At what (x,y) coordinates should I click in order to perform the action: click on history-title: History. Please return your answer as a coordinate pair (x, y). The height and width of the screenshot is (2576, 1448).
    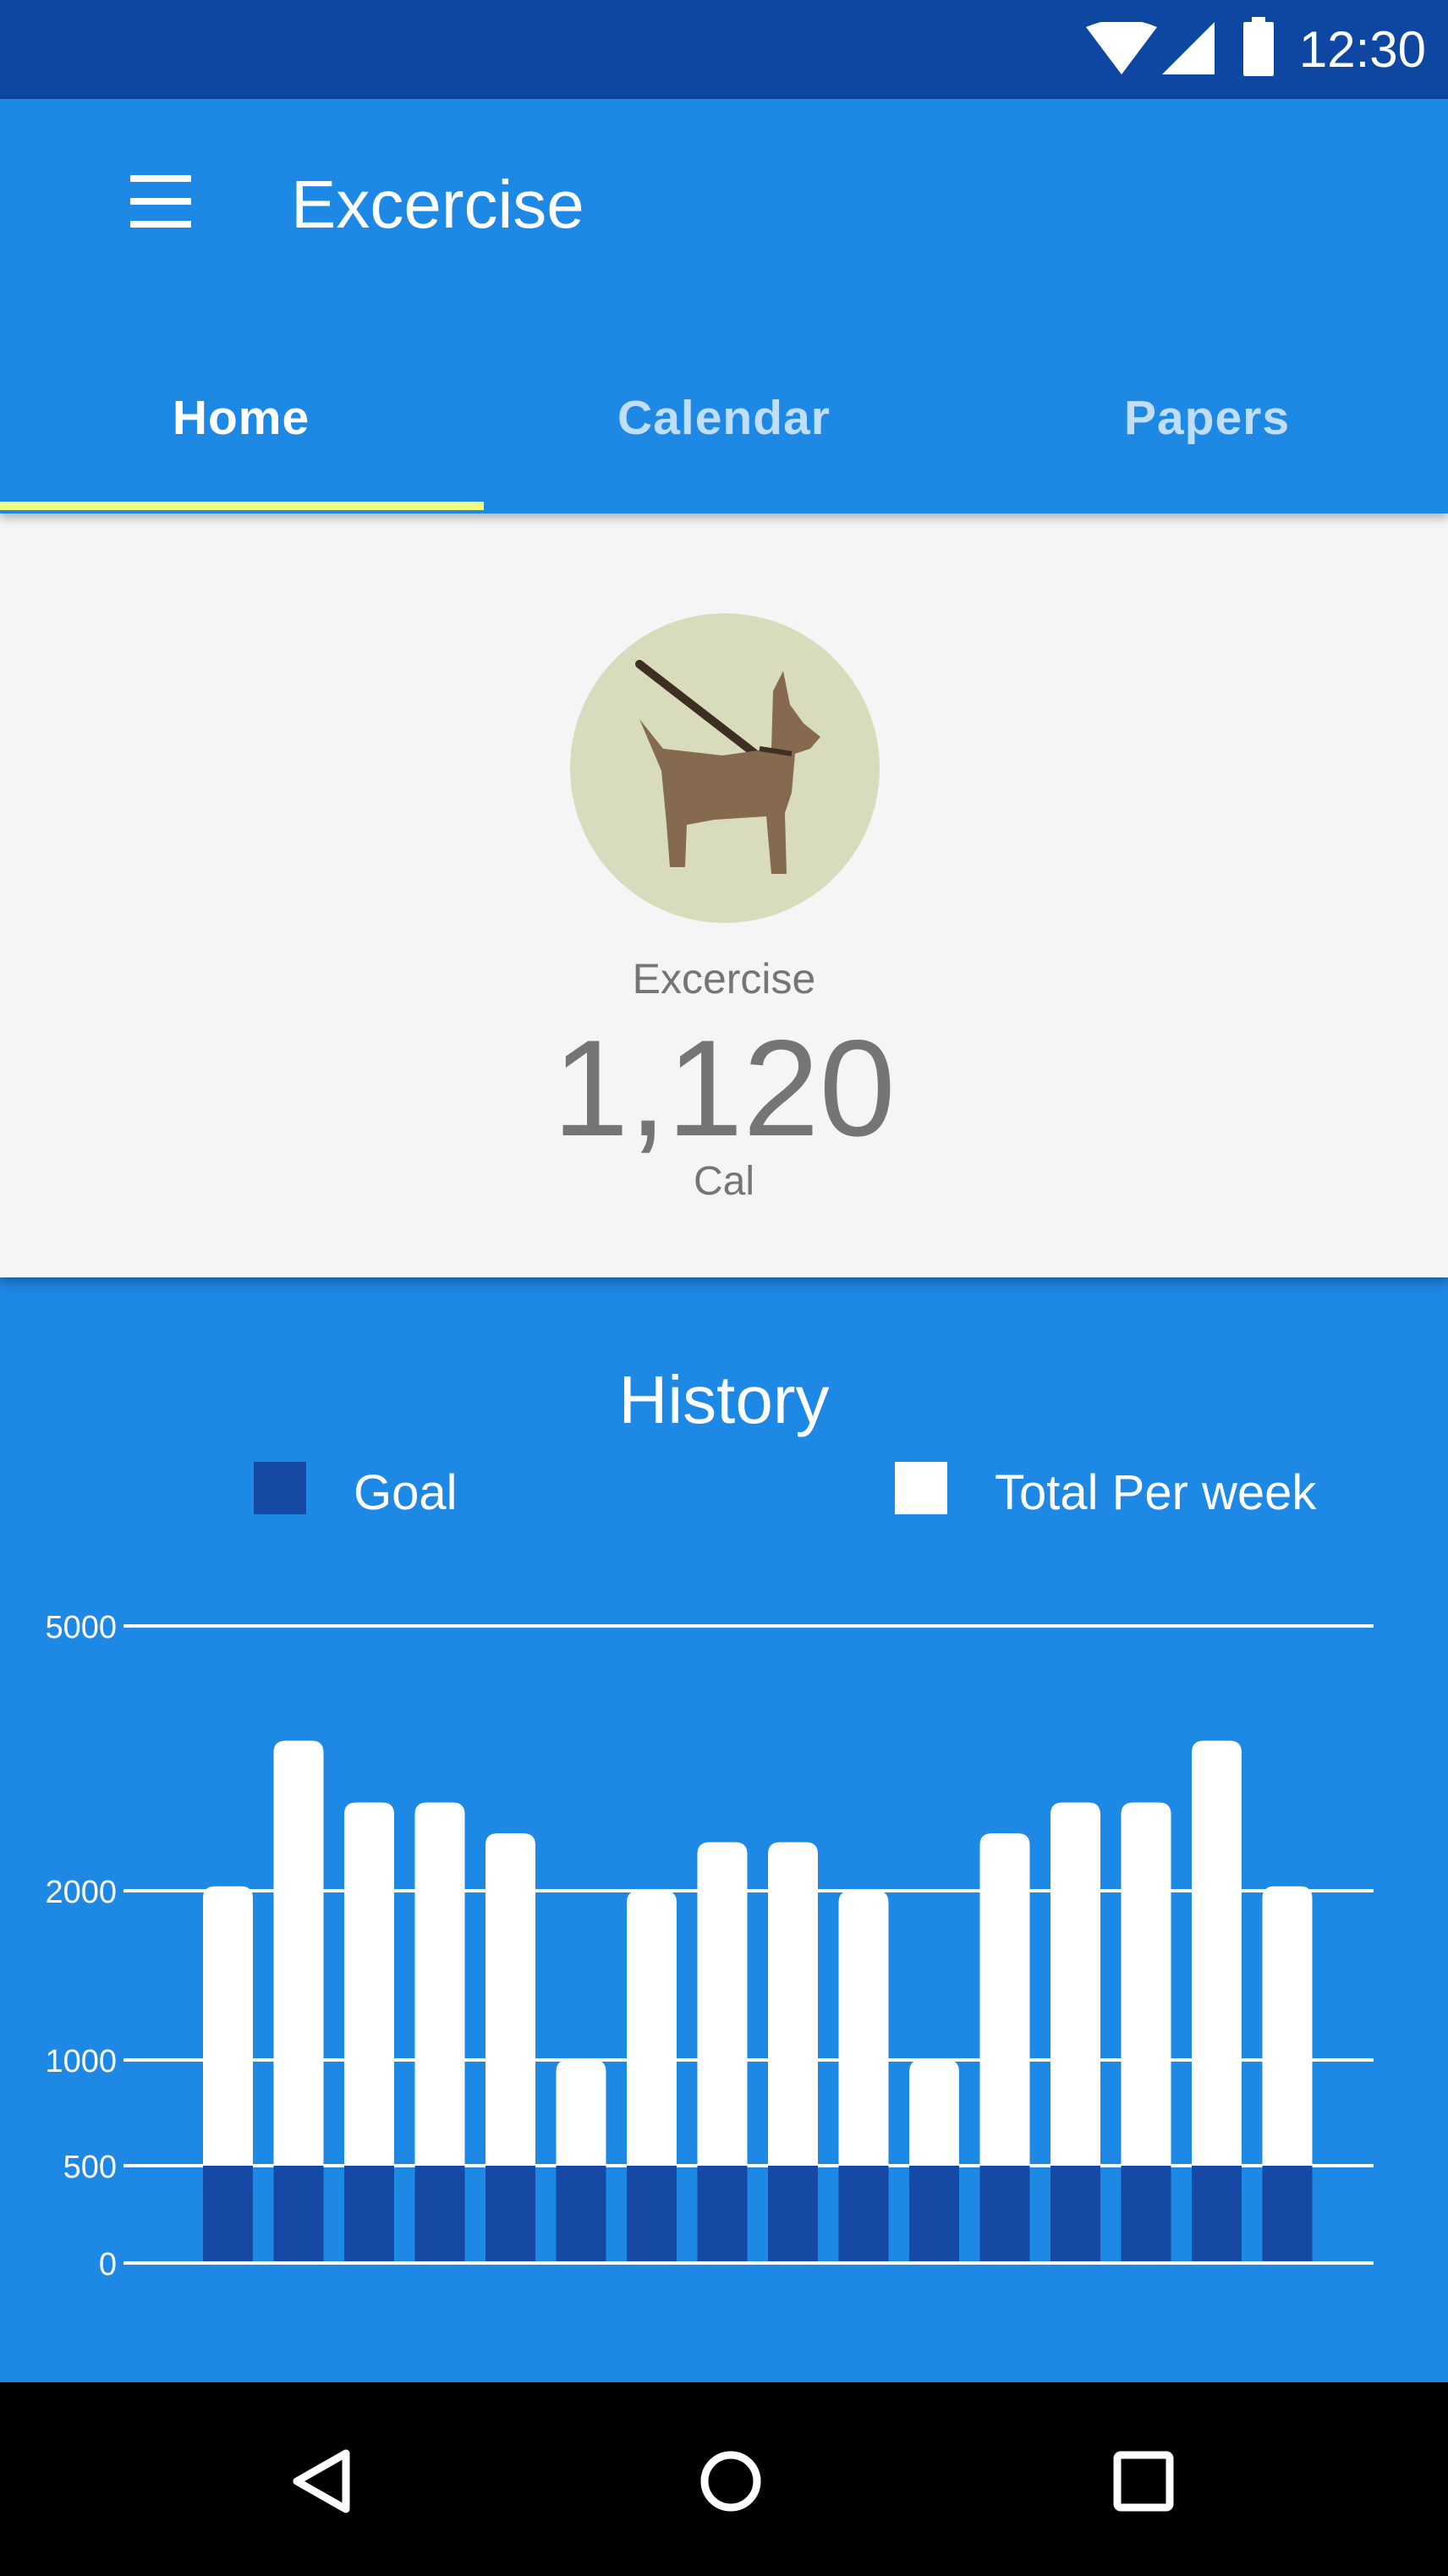
    Looking at the image, I should click on (724, 1399).